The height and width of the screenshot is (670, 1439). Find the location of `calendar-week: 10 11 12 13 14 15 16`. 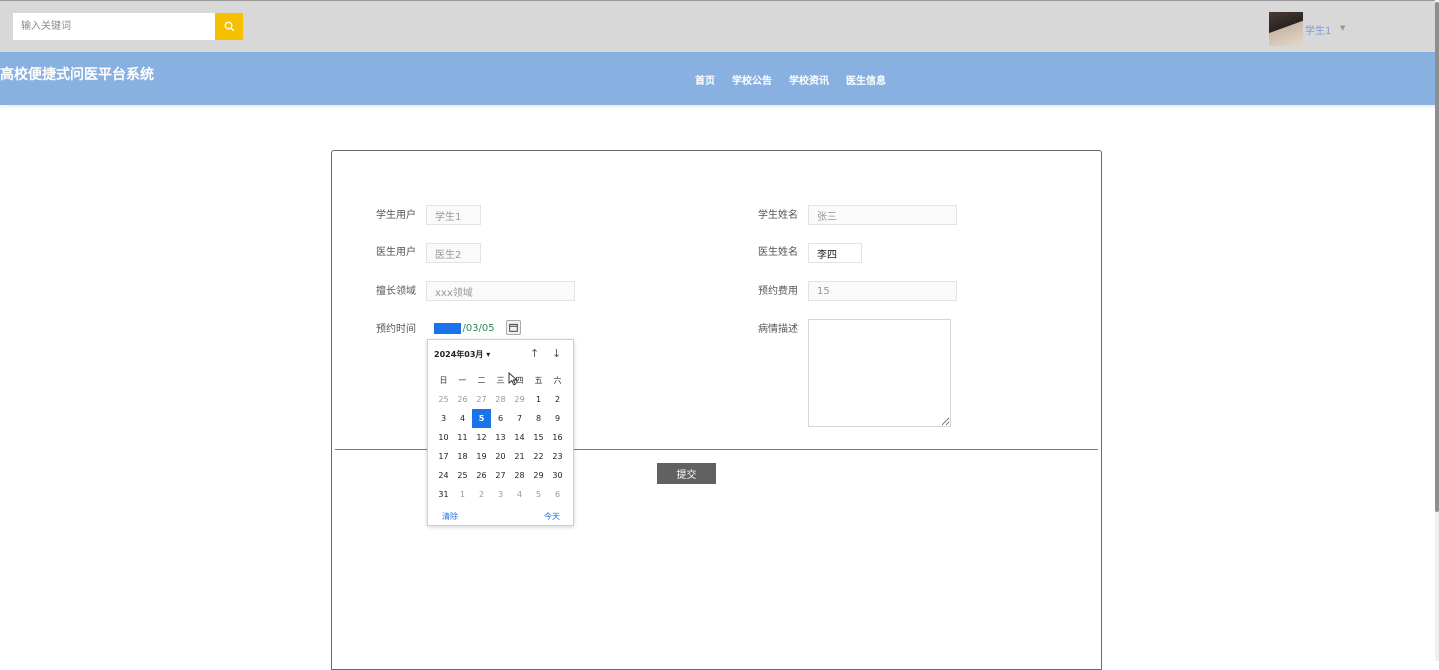

calendar-week: 10 11 12 13 14 15 16 is located at coordinates (502, 437).